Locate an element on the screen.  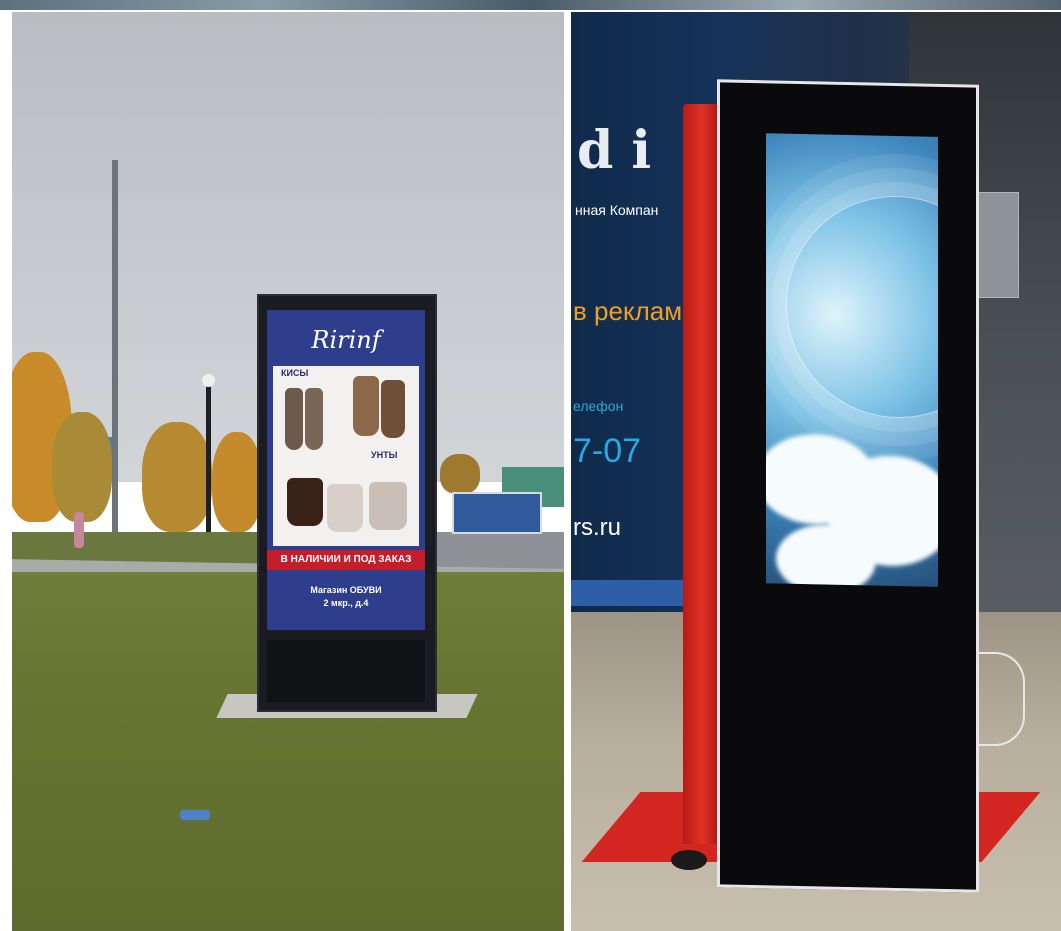
power-cable is located at coordinates (998, 699).